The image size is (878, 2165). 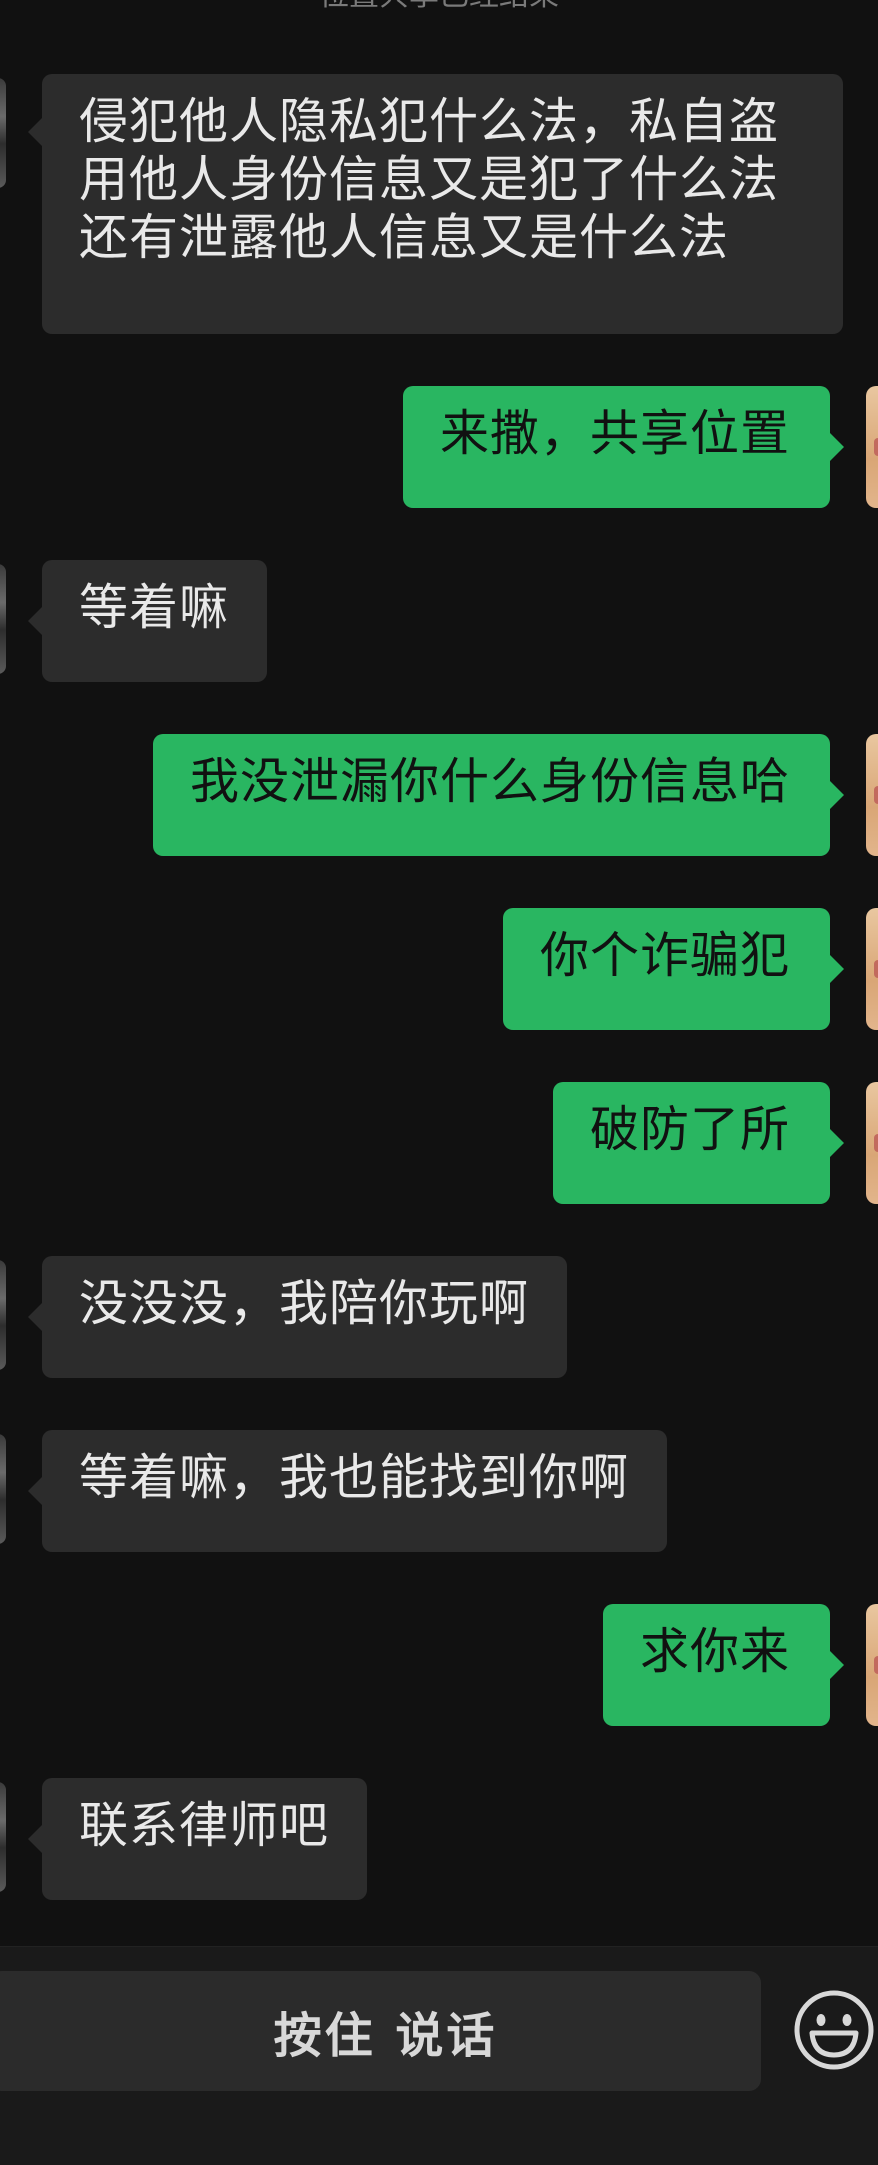 I want to click on message-row: 没没没，我陪你玩啊, so click(x=439, y=1317).